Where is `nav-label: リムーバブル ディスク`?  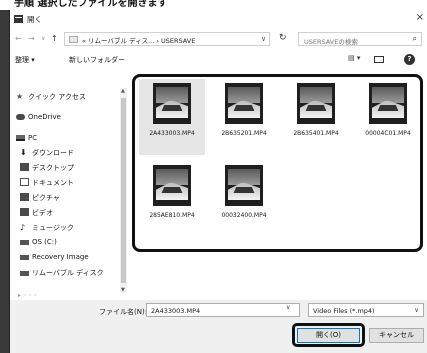
nav-label: リムーバブル ディスク is located at coordinates (68, 273).